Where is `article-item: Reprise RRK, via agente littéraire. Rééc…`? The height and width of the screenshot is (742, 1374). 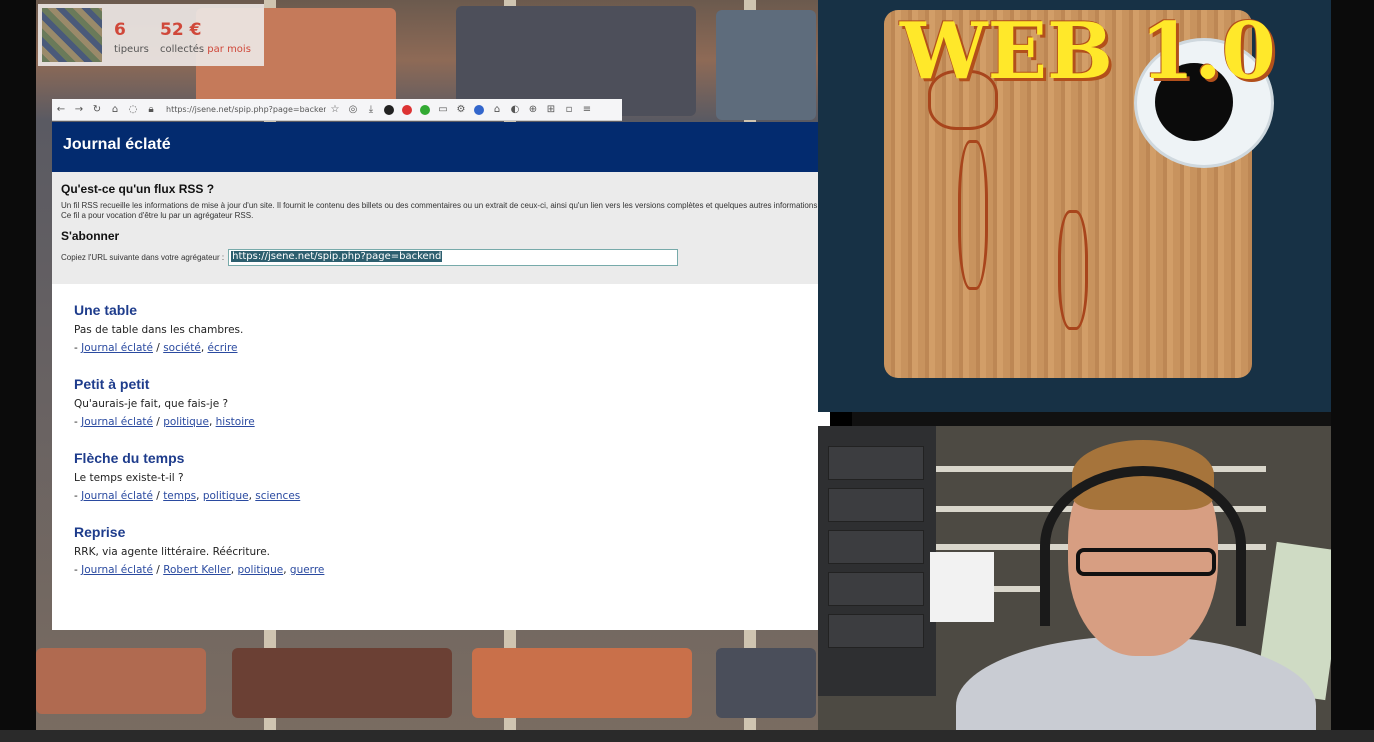 article-item: Reprise RRK, via agente littéraire. Rééc… is located at coordinates (452, 550).